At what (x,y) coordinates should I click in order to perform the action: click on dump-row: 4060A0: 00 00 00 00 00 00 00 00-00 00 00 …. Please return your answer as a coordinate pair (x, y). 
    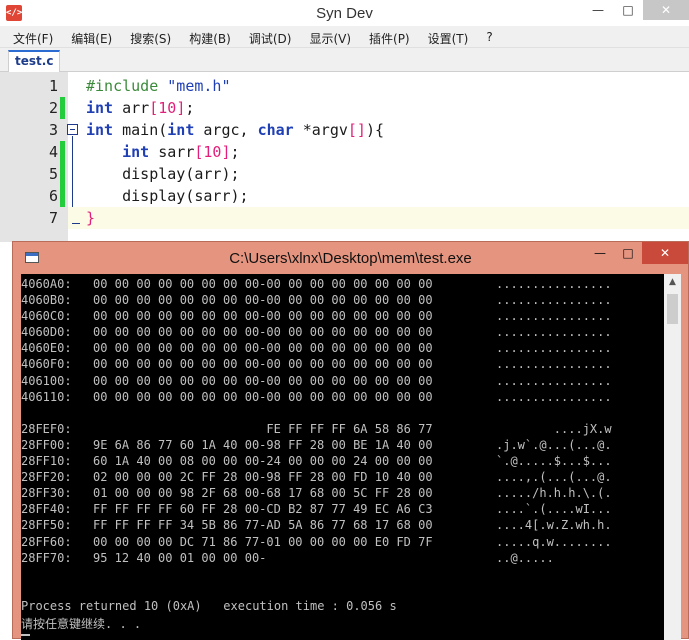
    Looking at the image, I should click on (316, 284).